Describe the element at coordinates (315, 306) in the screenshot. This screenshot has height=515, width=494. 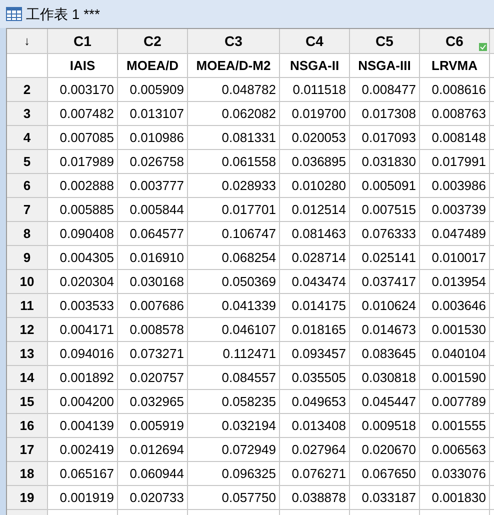
I see `table-cell: 0.014175` at that location.